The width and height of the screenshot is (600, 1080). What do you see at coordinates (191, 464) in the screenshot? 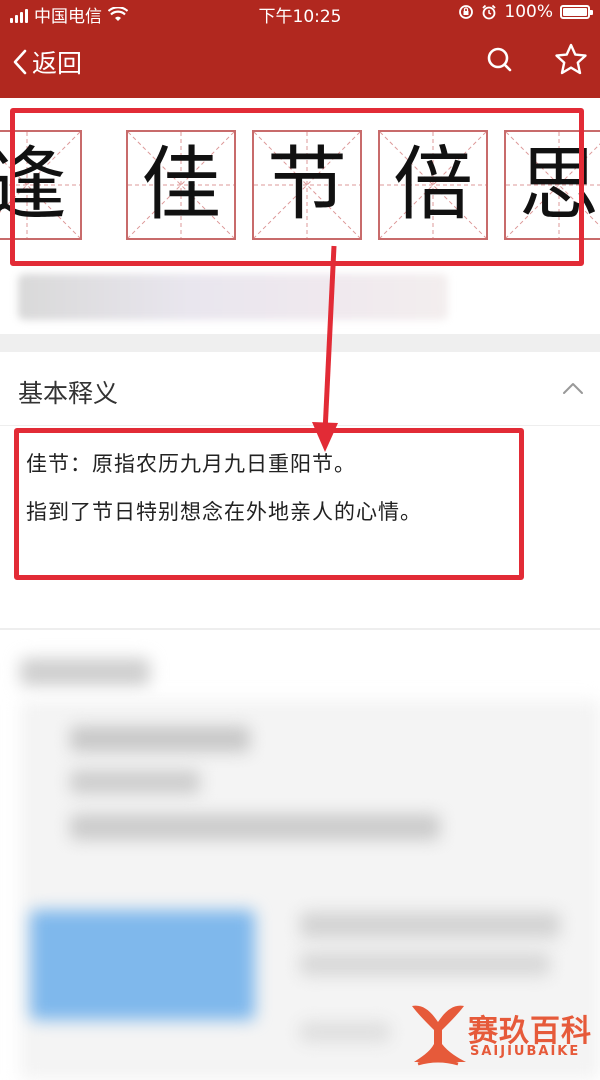
I see `definition-line: 佳节：原指农历九月九日重阳节。` at bounding box center [191, 464].